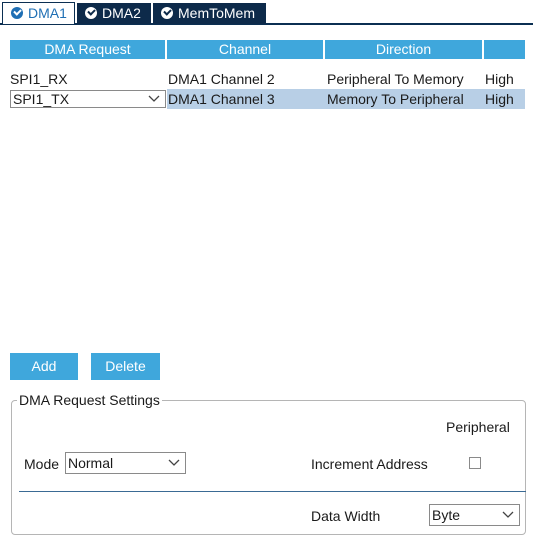 The height and width of the screenshot is (537, 533). What do you see at coordinates (125, 463) in the screenshot?
I see `mode-select: Normal` at bounding box center [125, 463].